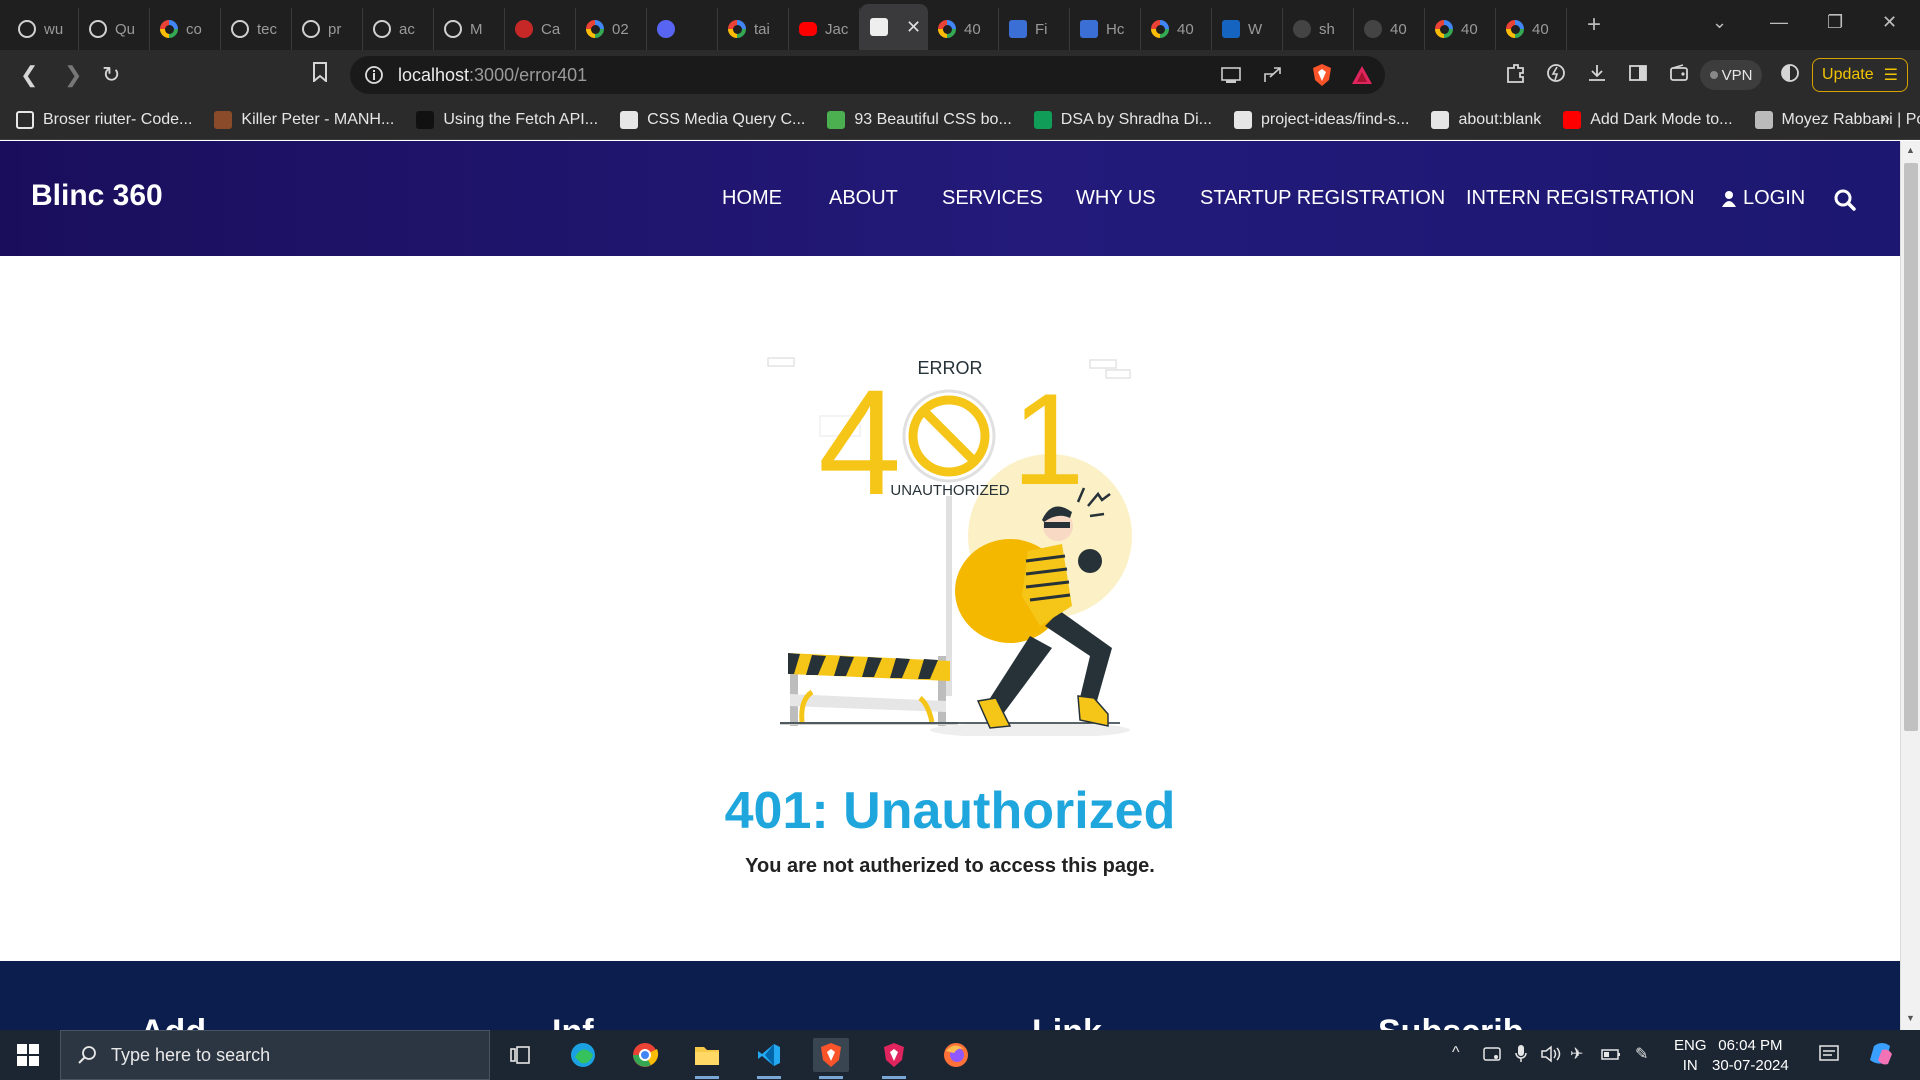  What do you see at coordinates (956, 1055) in the screenshot?
I see `firefox-icon` at bounding box center [956, 1055].